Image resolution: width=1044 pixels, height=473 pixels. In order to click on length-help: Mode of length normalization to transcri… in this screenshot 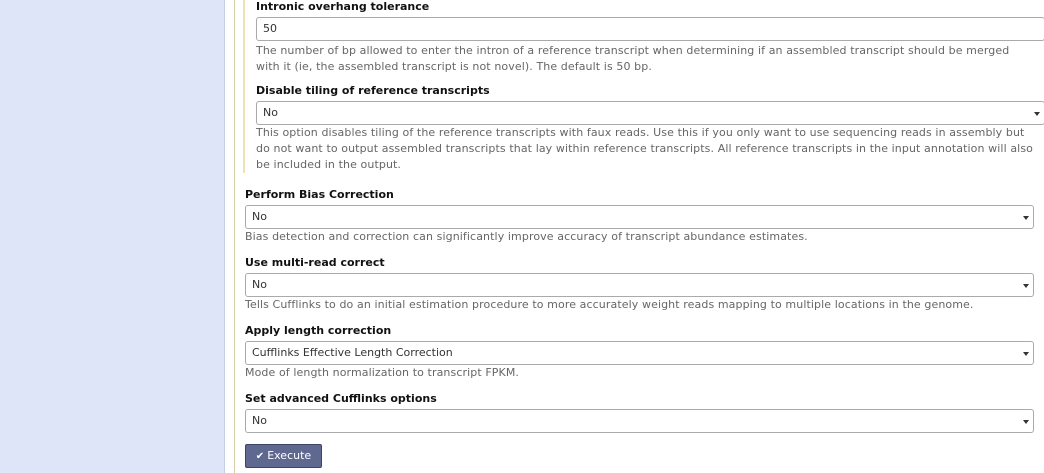, I will do `click(382, 372)`.